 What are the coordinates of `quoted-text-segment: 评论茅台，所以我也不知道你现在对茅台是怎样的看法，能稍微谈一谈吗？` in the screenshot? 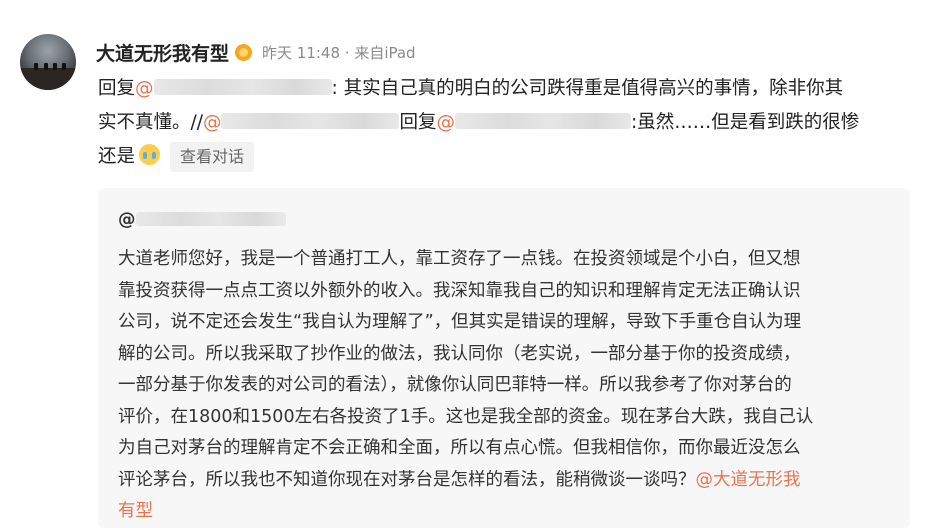 It's located at (407, 479).